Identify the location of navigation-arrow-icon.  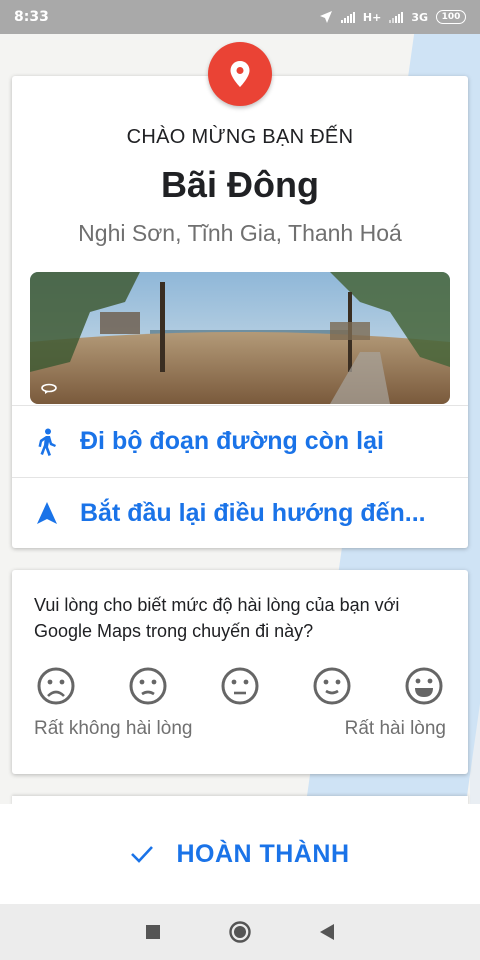
(47, 513).